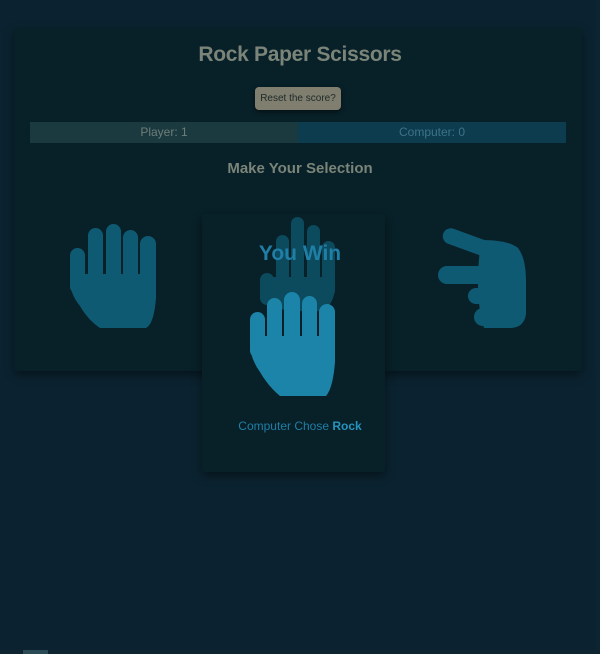 The width and height of the screenshot is (600, 654). I want to click on scrollbar-thumb, so click(35, 652).